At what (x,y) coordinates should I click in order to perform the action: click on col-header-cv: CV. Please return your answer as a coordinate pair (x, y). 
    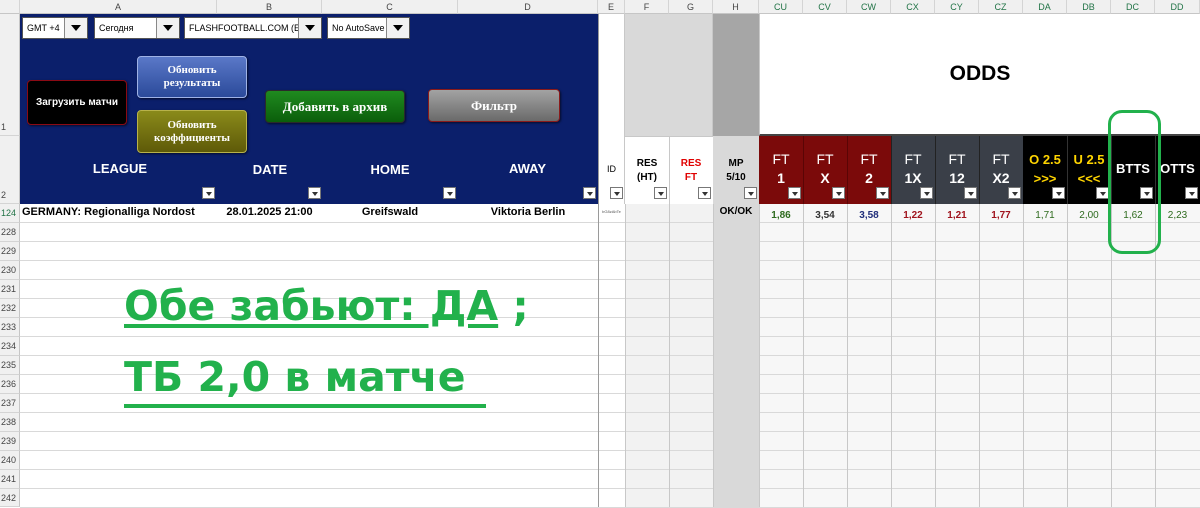
    Looking at the image, I should click on (825, 7).